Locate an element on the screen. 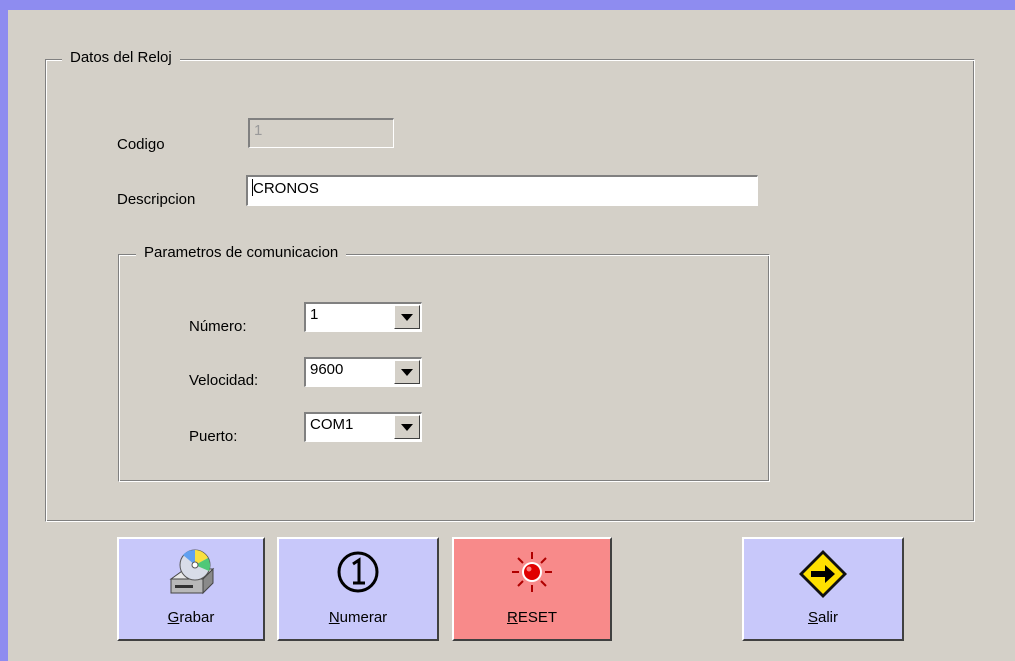  salir-button: Salir is located at coordinates (823, 589).